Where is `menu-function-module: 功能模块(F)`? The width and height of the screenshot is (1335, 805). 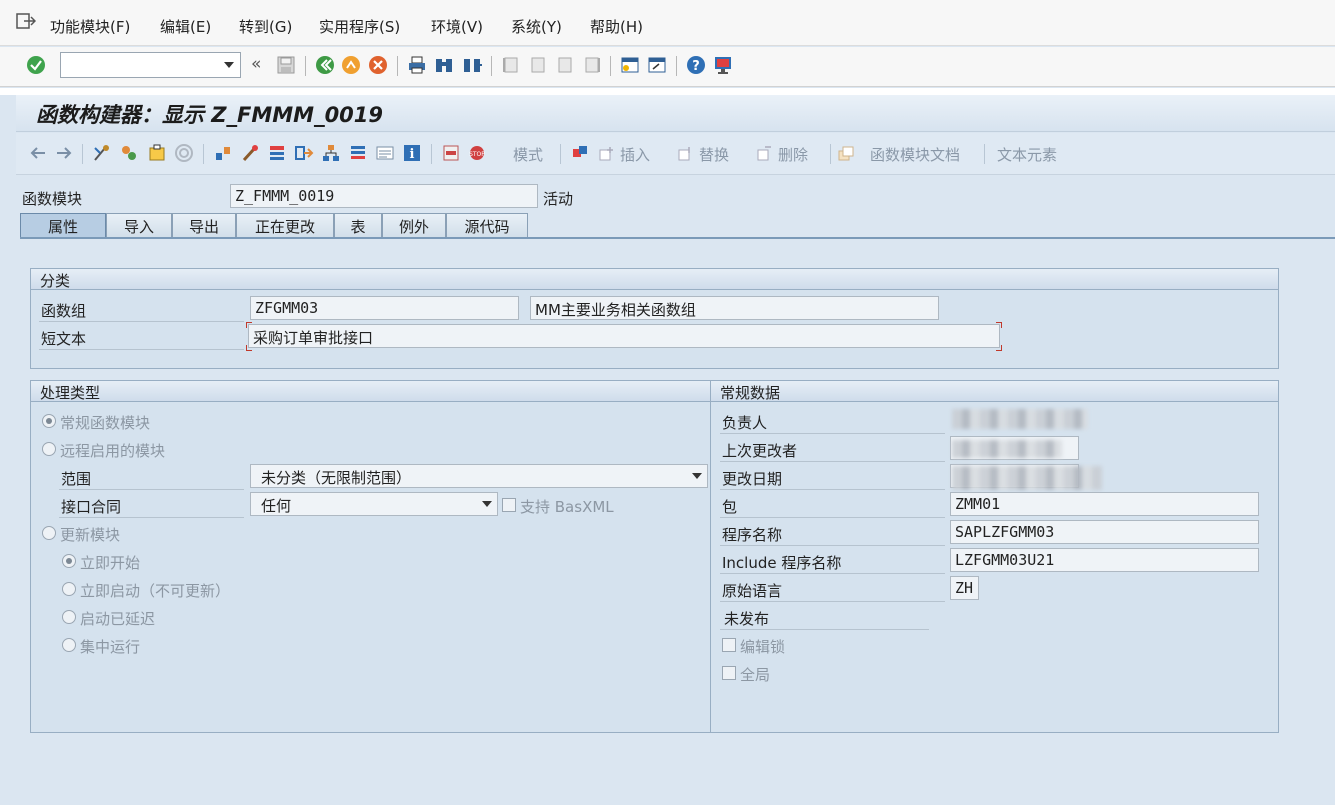 menu-function-module: 功能模块(F) is located at coordinates (90, 26).